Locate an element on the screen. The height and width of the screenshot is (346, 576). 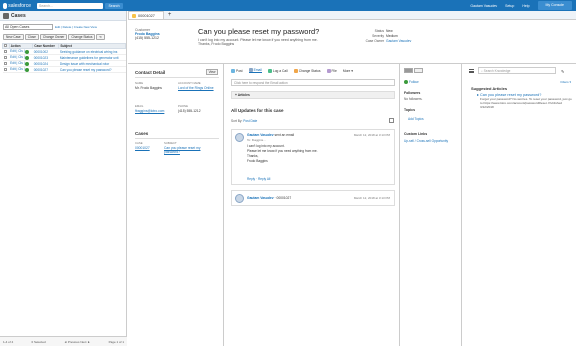
customer-block: Customer Frodo Baggins (415) 555-1212 is located at coordinates (147, 34).